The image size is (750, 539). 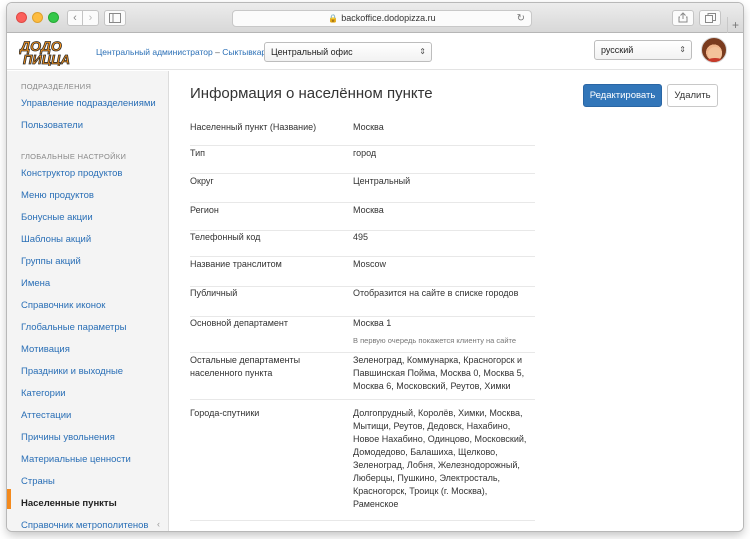 I want to click on field-row-type: Тип город, so click(x=362, y=160).